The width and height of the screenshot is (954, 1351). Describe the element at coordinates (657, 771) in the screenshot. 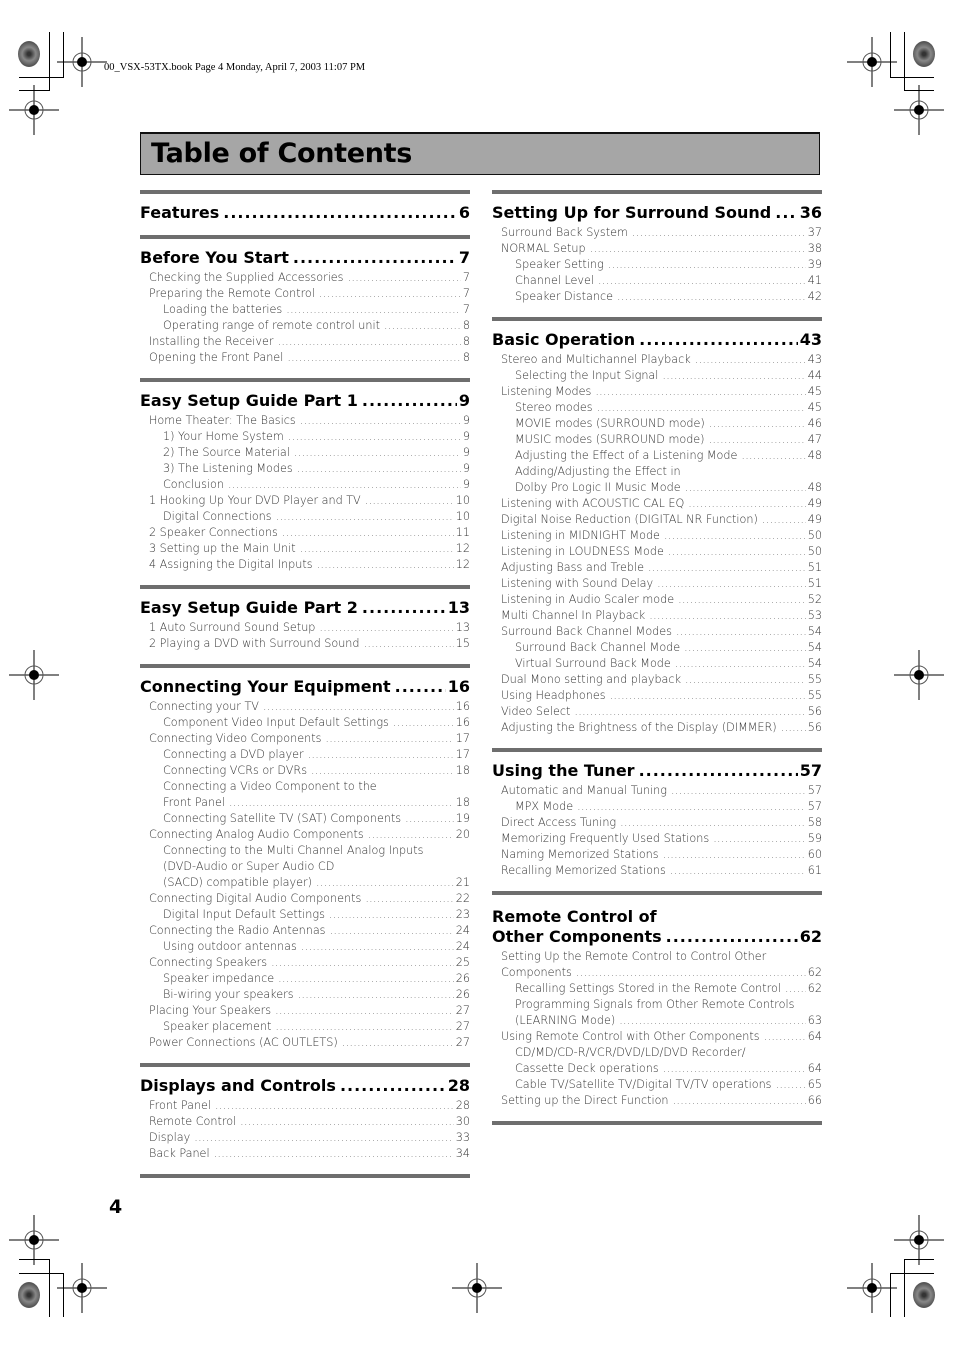

I see `section-heading-link: Using the Tuner 57` at that location.